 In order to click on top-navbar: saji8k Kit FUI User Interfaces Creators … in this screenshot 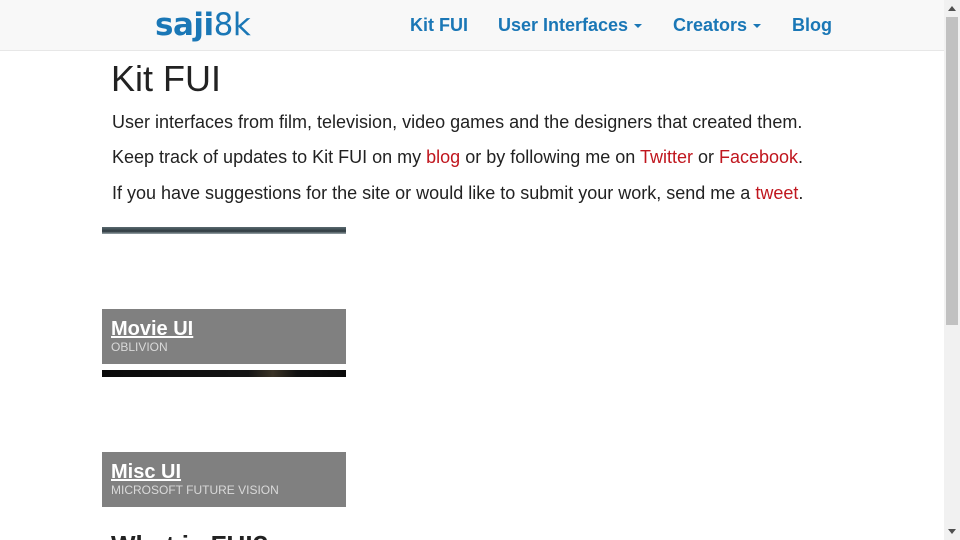, I will do `click(472, 25)`.